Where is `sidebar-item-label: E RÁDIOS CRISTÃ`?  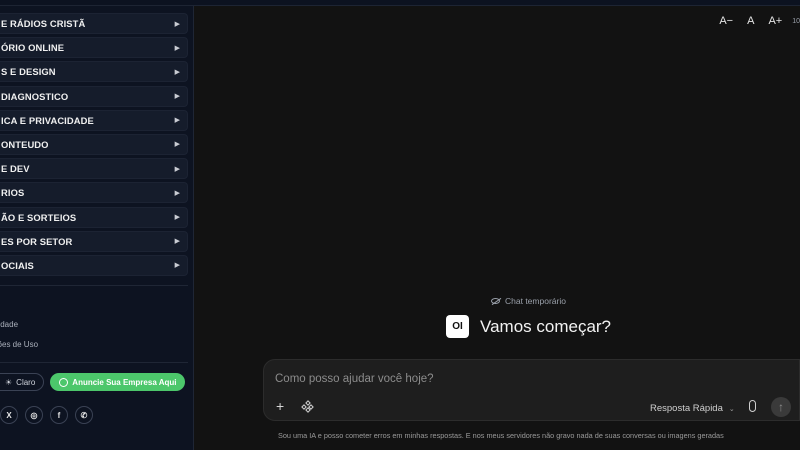
sidebar-item-label: E RÁDIOS CRISTÃ is located at coordinates (43, 23).